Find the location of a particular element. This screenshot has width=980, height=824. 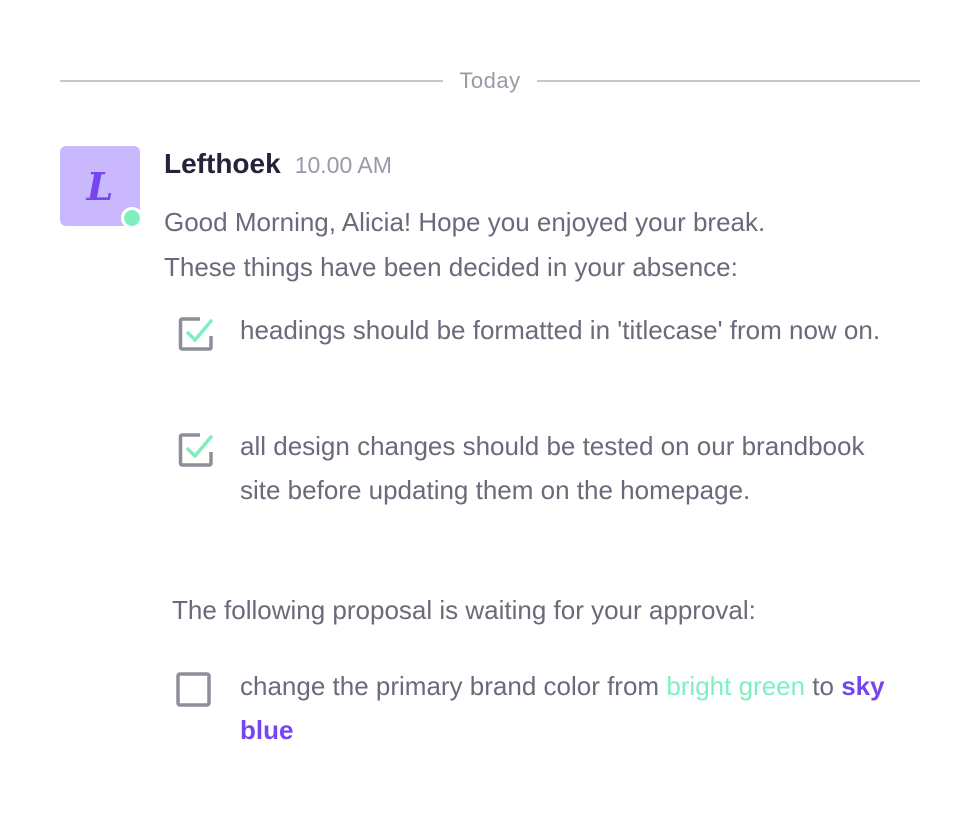

divider-label: Today is located at coordinates (490, 80).